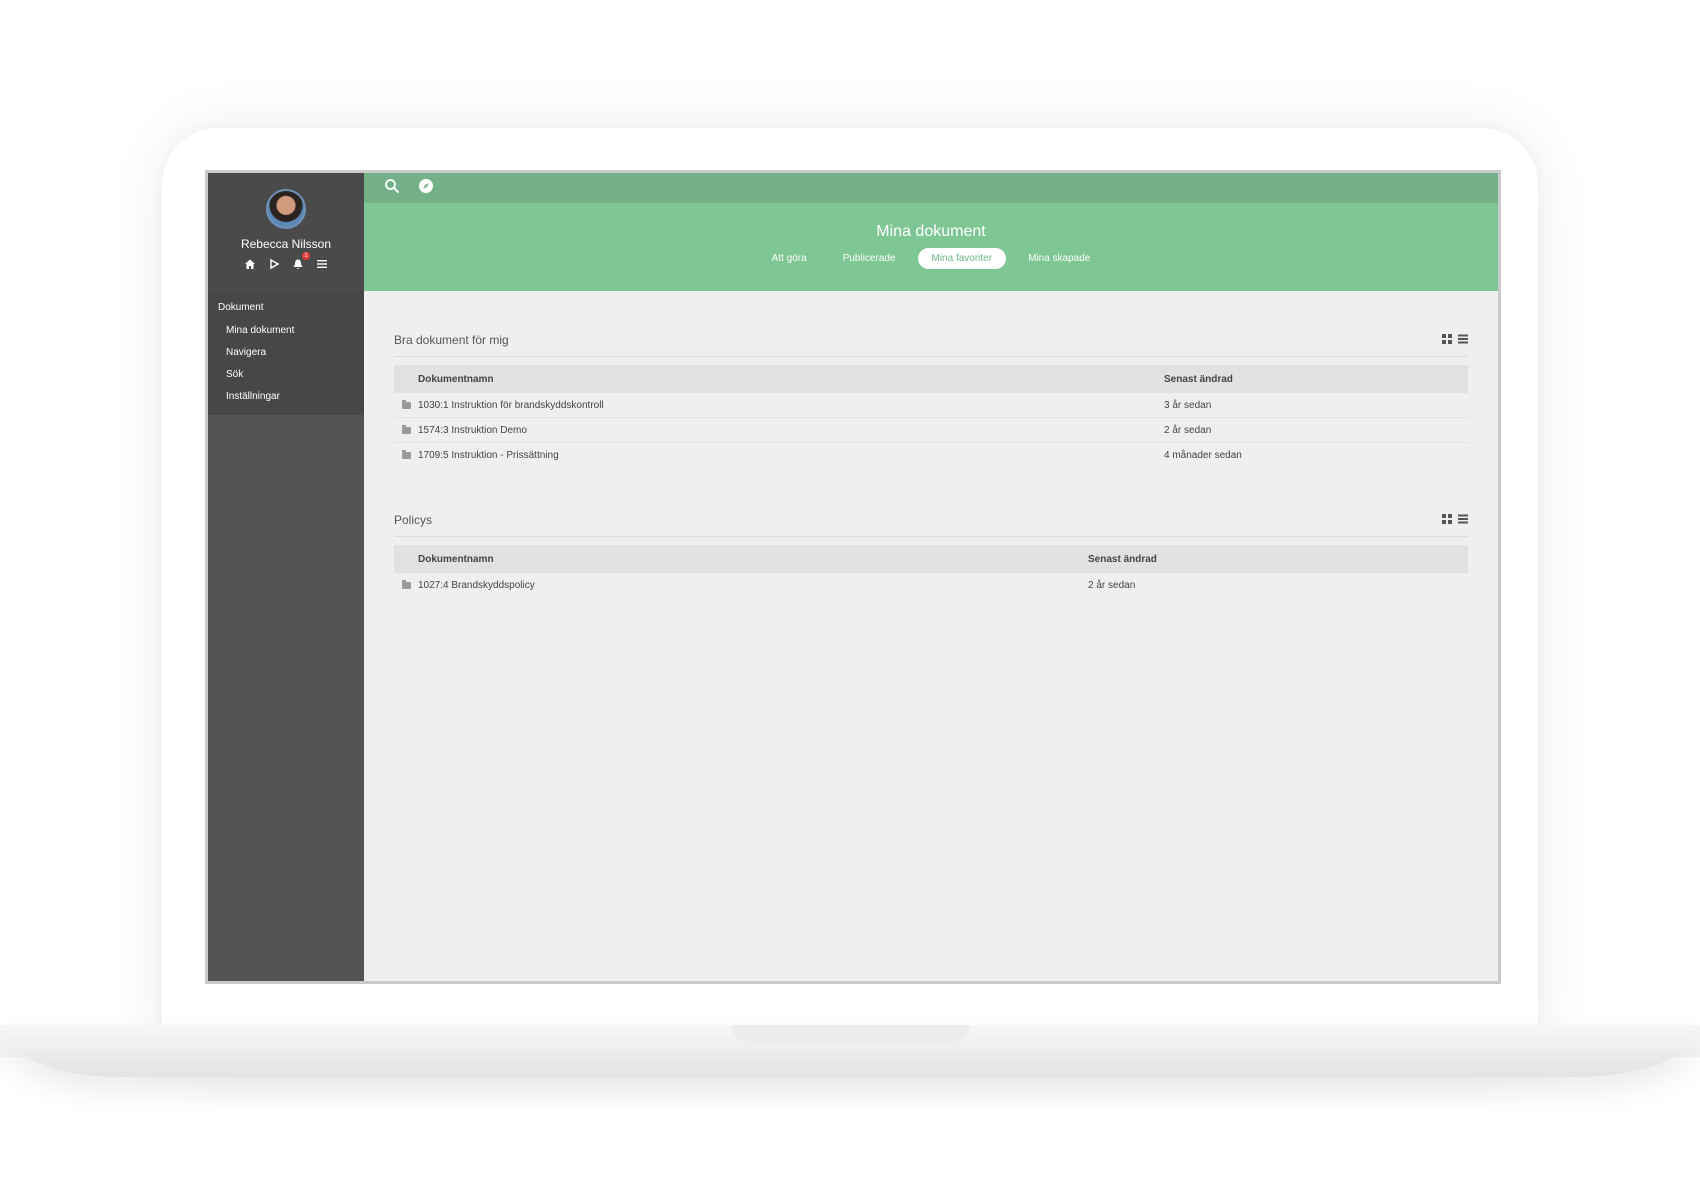 Image resolution: width=1700 pixels, height=1200 pixels. I want to click on menu-icon, so click(322, 264).